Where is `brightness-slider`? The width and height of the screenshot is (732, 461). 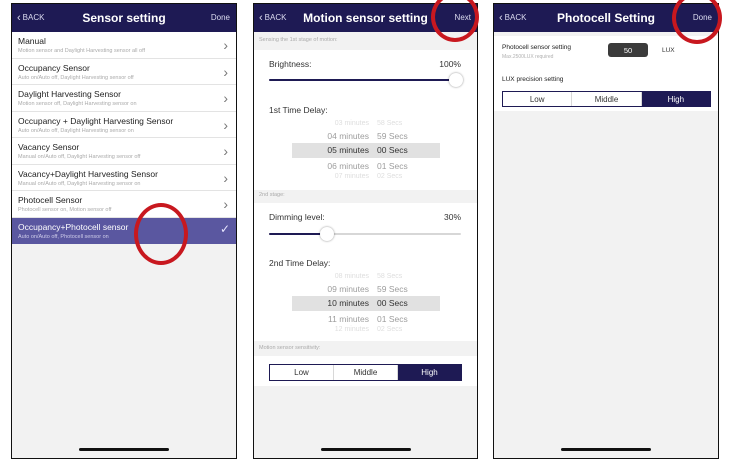
brightness-slider is located at coordinates (366, 80).